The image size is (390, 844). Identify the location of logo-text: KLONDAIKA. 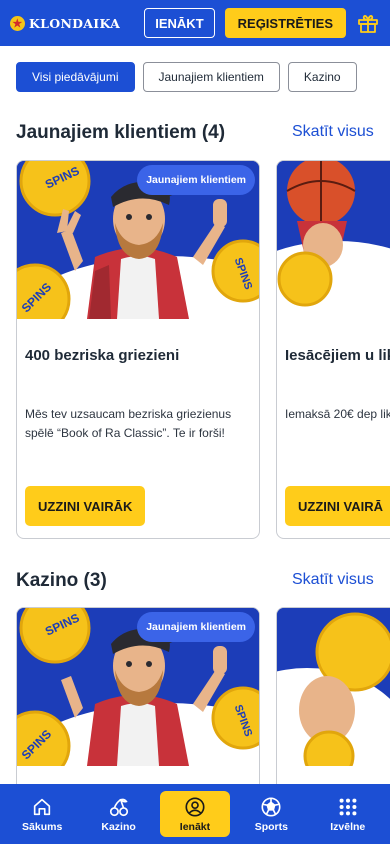
(75, 23).